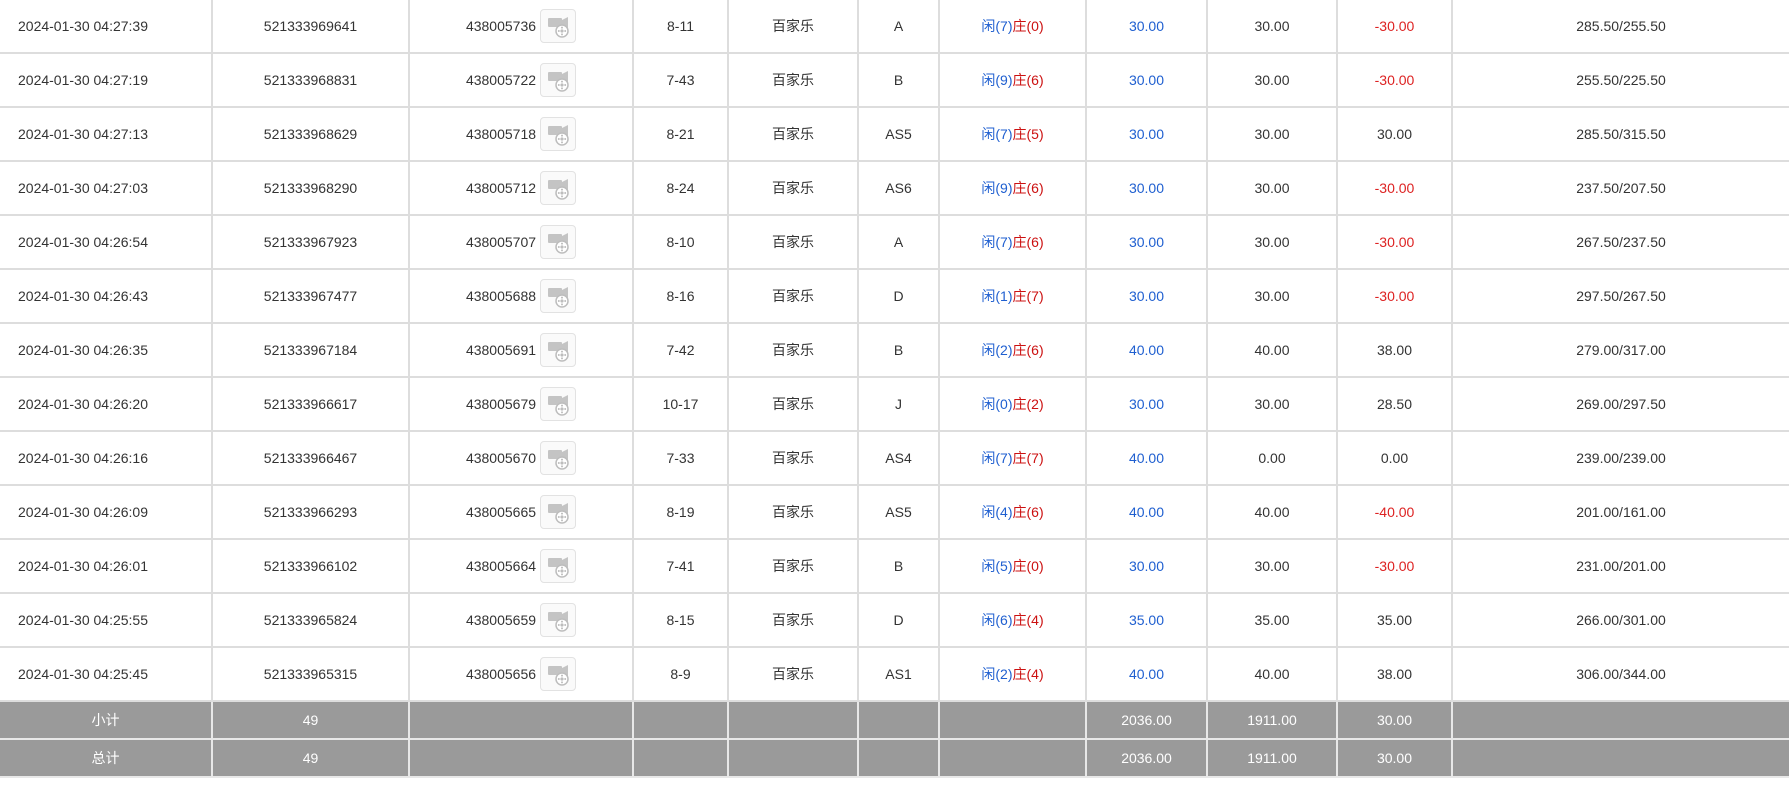 This screenshot has height=786, width=1789. I want to click on balance-before-after: 279.00/317.00, so click(1620, 350).